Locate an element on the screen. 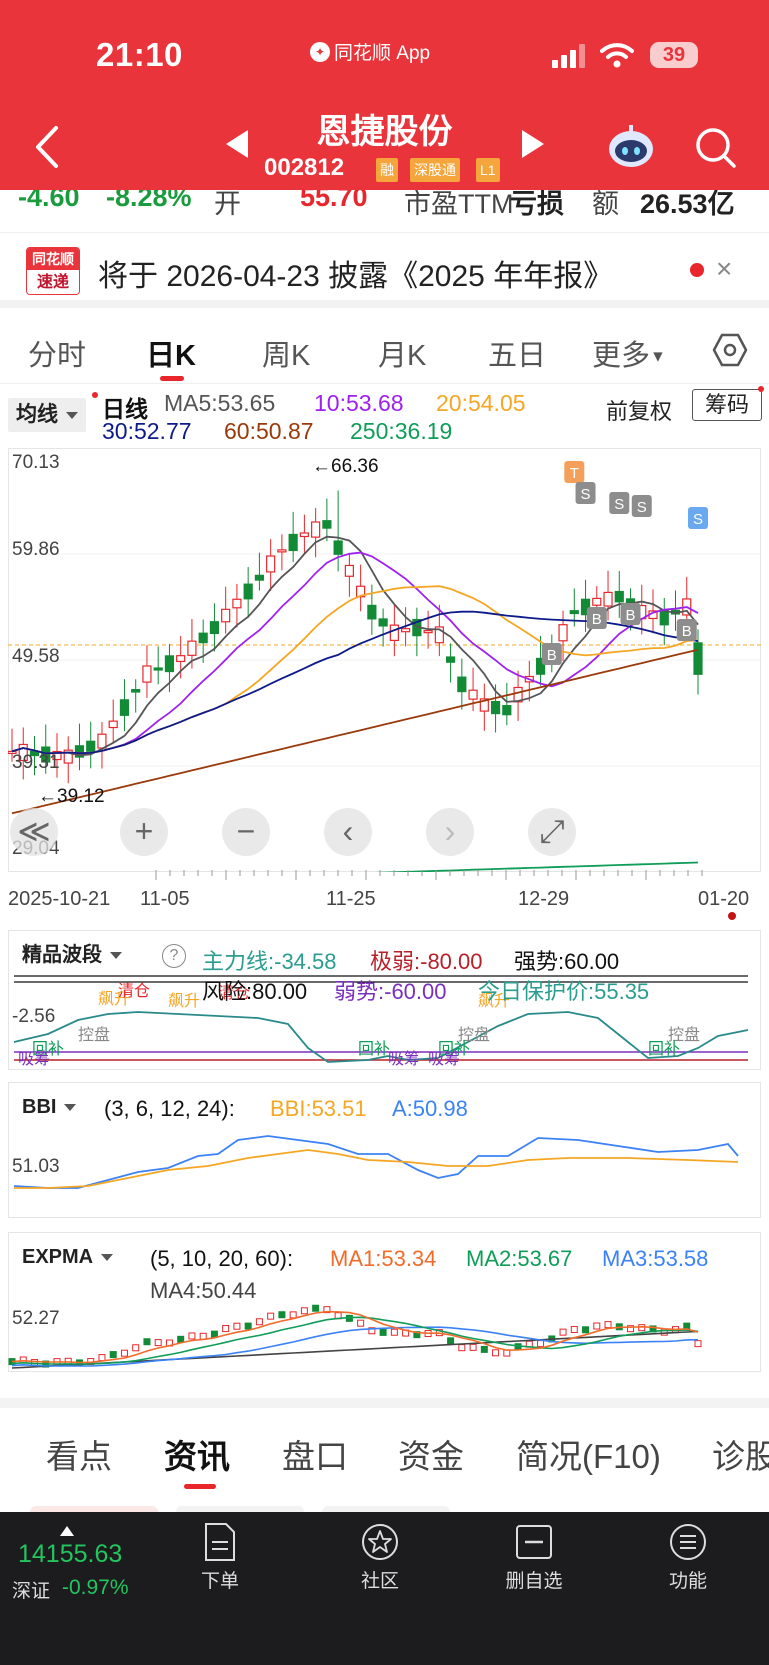  index-value: 14155.63 is located at coordinates (70, 1554).